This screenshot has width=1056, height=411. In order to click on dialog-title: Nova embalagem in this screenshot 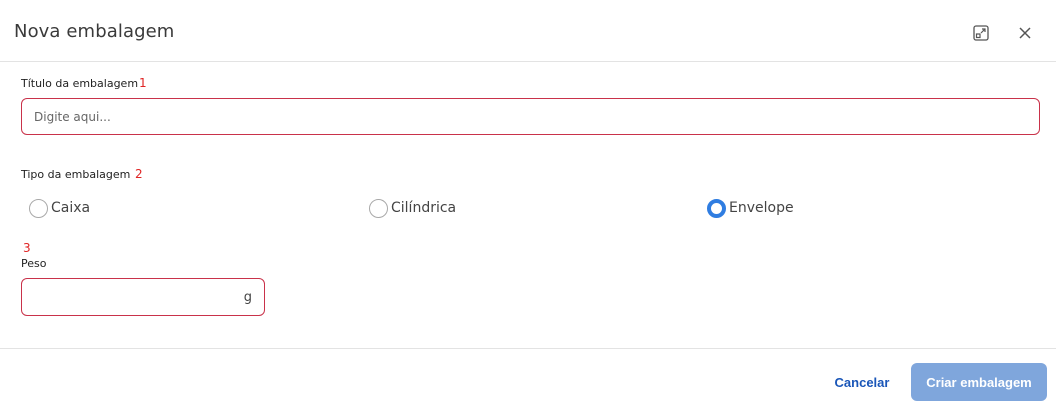, I will do `click(94, 31)`.